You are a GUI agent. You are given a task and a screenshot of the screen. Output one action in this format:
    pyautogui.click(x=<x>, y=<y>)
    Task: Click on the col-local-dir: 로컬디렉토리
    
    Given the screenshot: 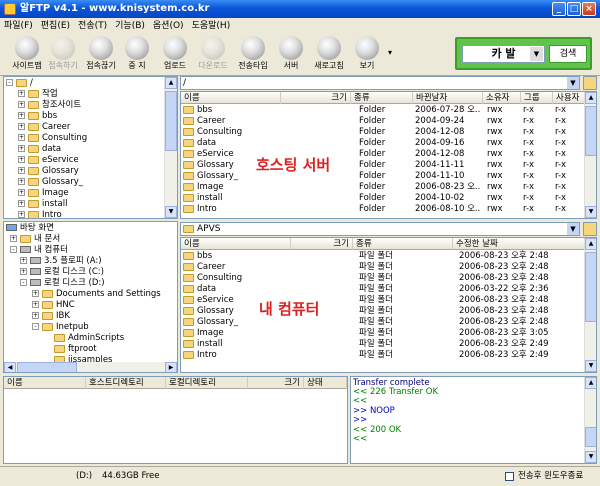 What is the action you would take?
    pyautogui.click(x=207, y=383)
    